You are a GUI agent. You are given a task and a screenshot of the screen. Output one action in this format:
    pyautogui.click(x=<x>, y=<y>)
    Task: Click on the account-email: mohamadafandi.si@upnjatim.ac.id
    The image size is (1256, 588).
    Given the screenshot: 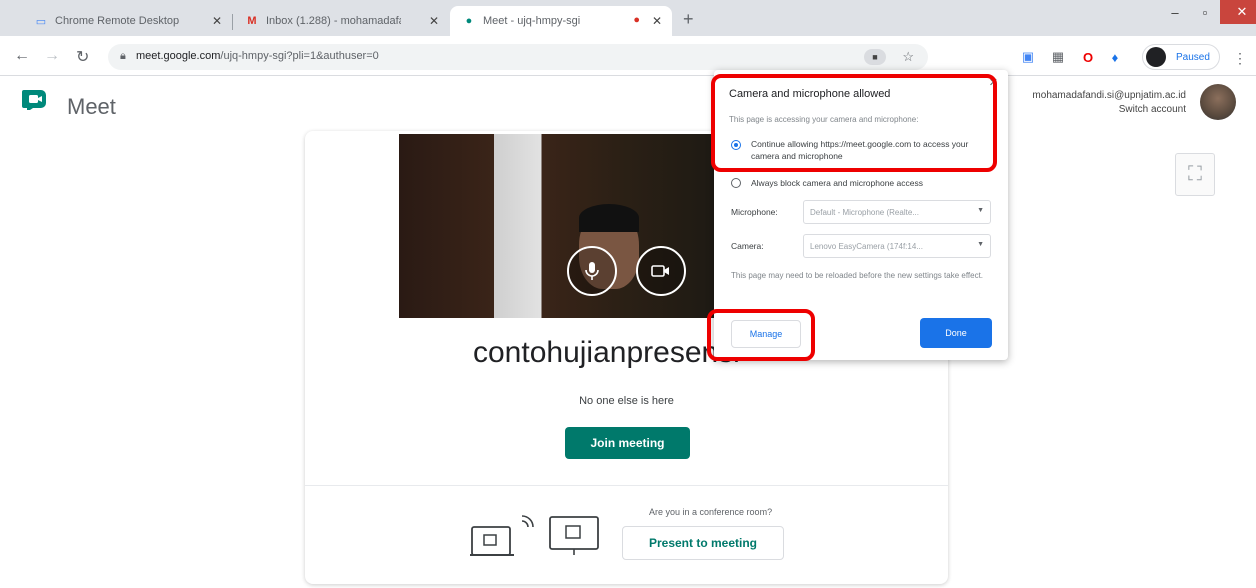 What is the action you would take?
    pyautogui.click(x=1109, y=95)
    